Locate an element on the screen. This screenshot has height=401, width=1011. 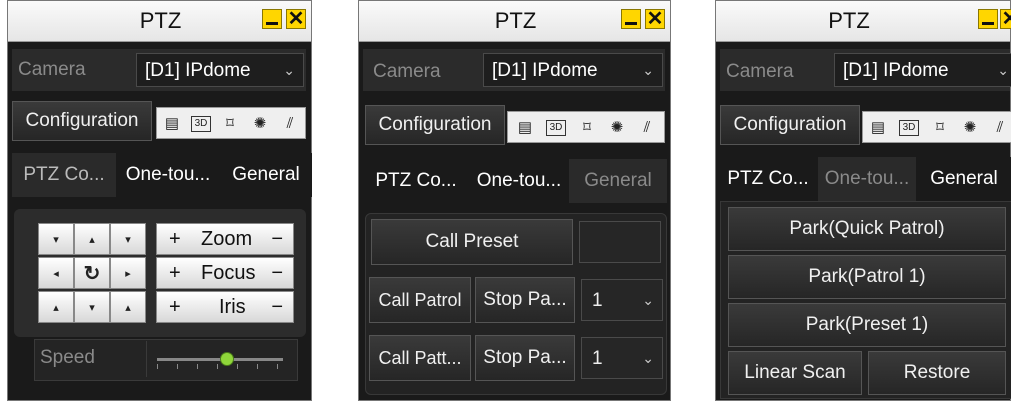
zoom-in-button: + is located at coordinates (175, 239).